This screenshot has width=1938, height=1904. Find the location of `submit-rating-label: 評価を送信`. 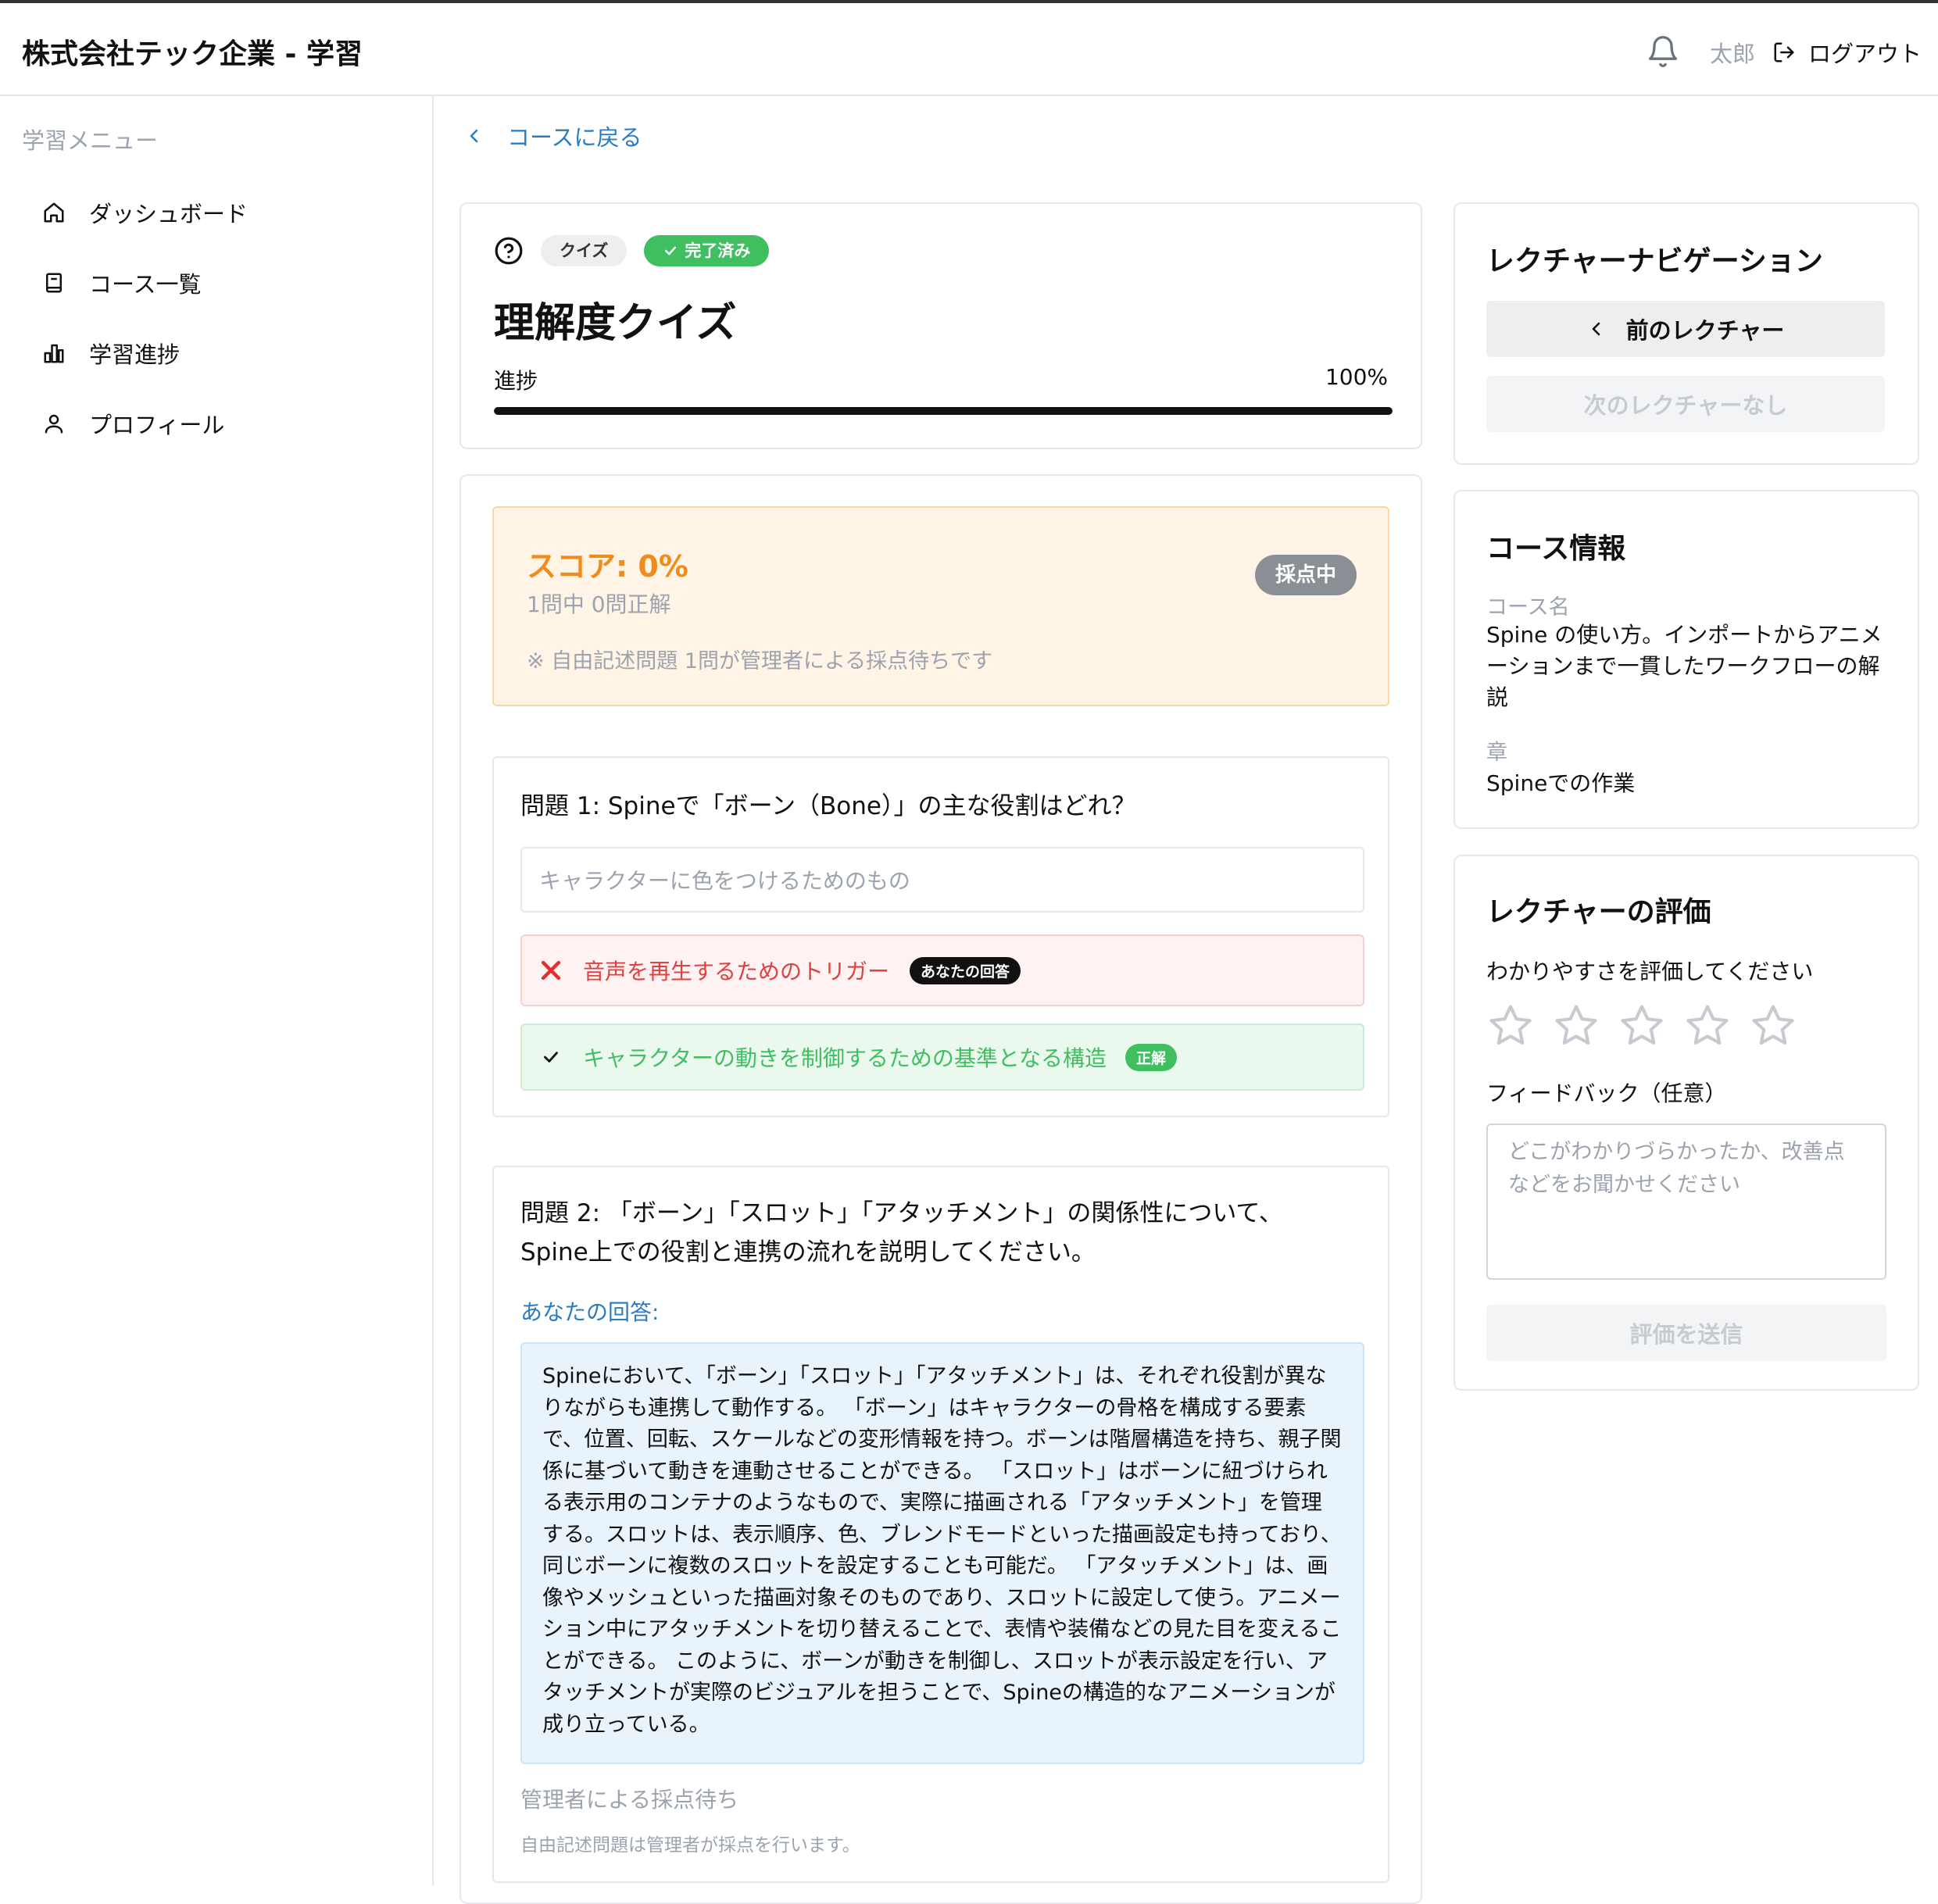

submit-rating-label: 評価を送信 is located at coordinates (1686, 1334).